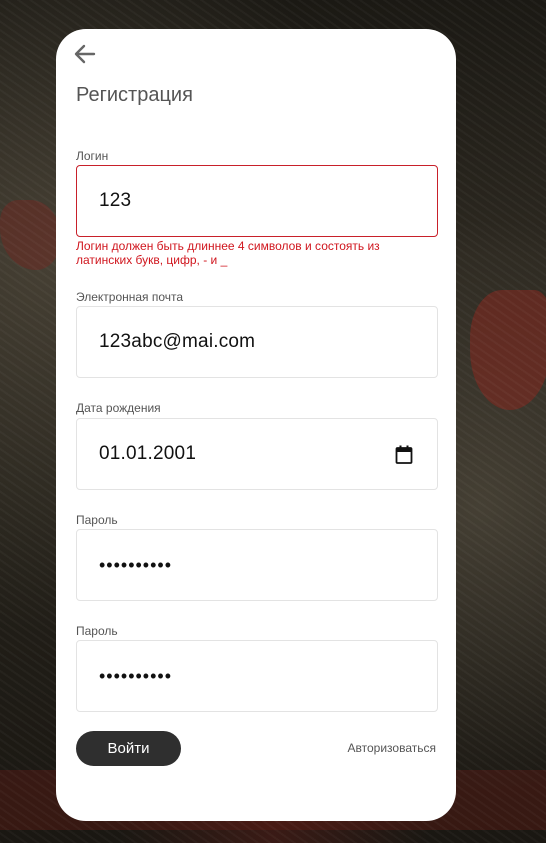  I want to click on birthdate-label: Дата рождения, so click(118, 408).